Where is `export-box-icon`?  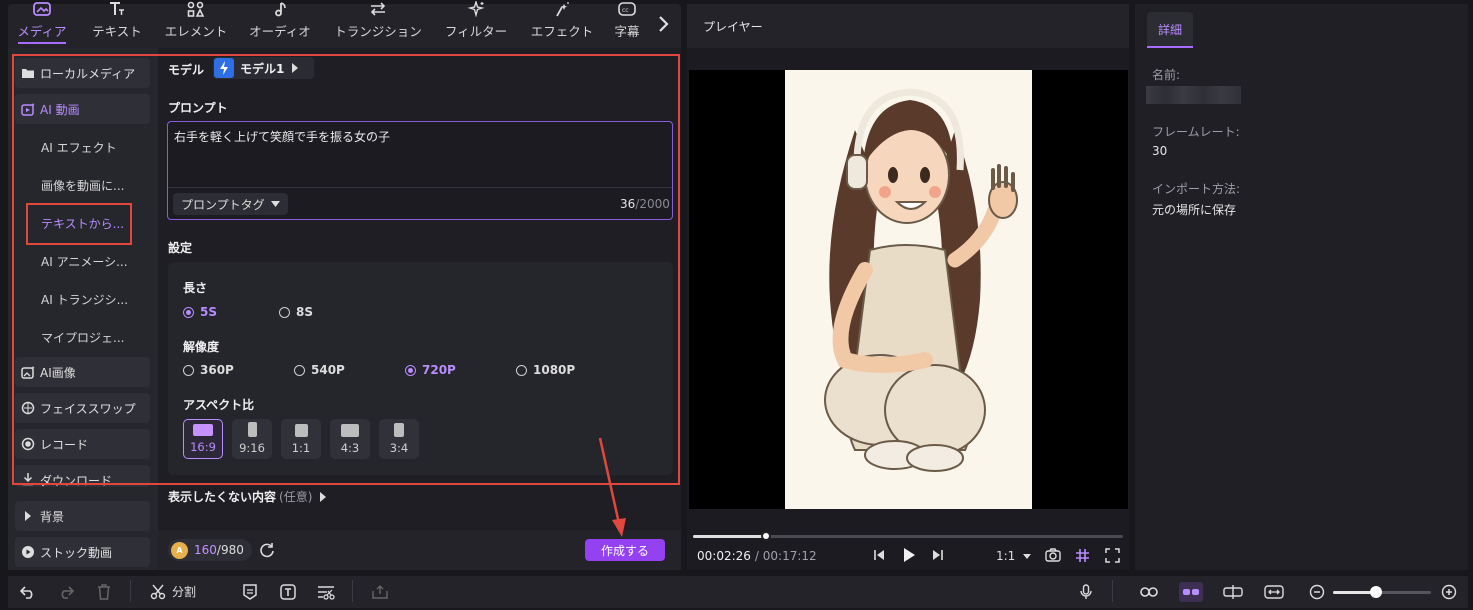
export-box-icon is located at coordinates (380, 592).